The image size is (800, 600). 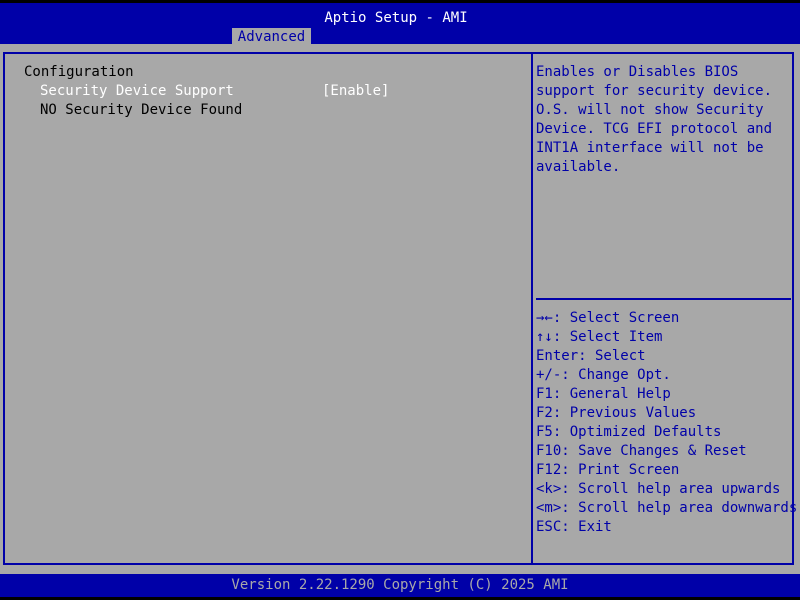 I want to click on key-print-screen: F12: Print Screen, so click(x=608, y=470).